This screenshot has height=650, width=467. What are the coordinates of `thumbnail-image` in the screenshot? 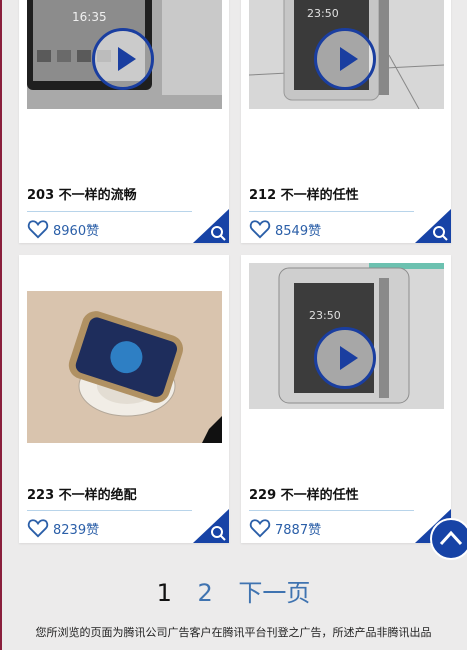 It's located at (124, 367).